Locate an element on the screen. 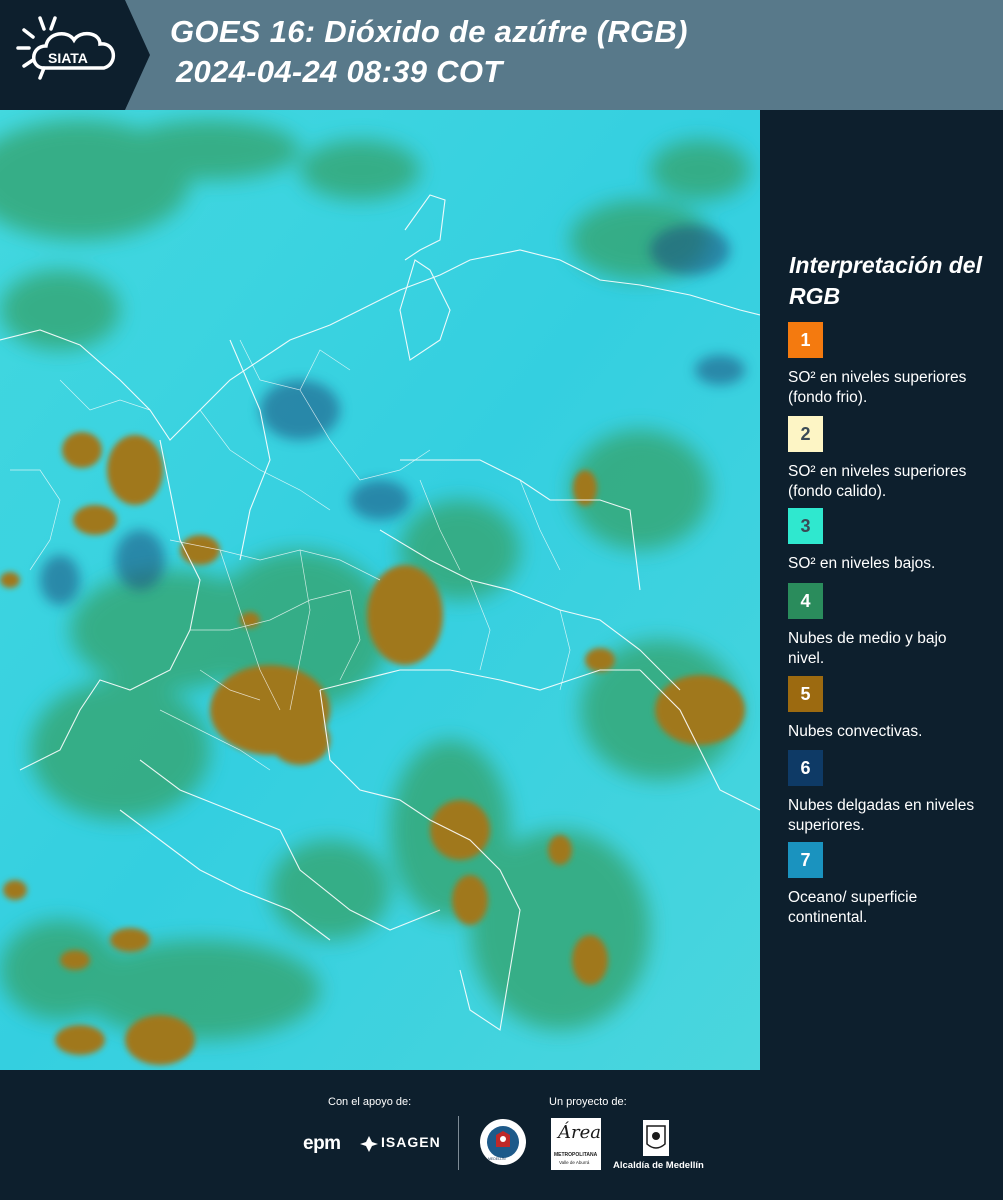 This screenshot has height=1200, width=1003. isagen-mark-icon is located at coordinates (369, 1144).